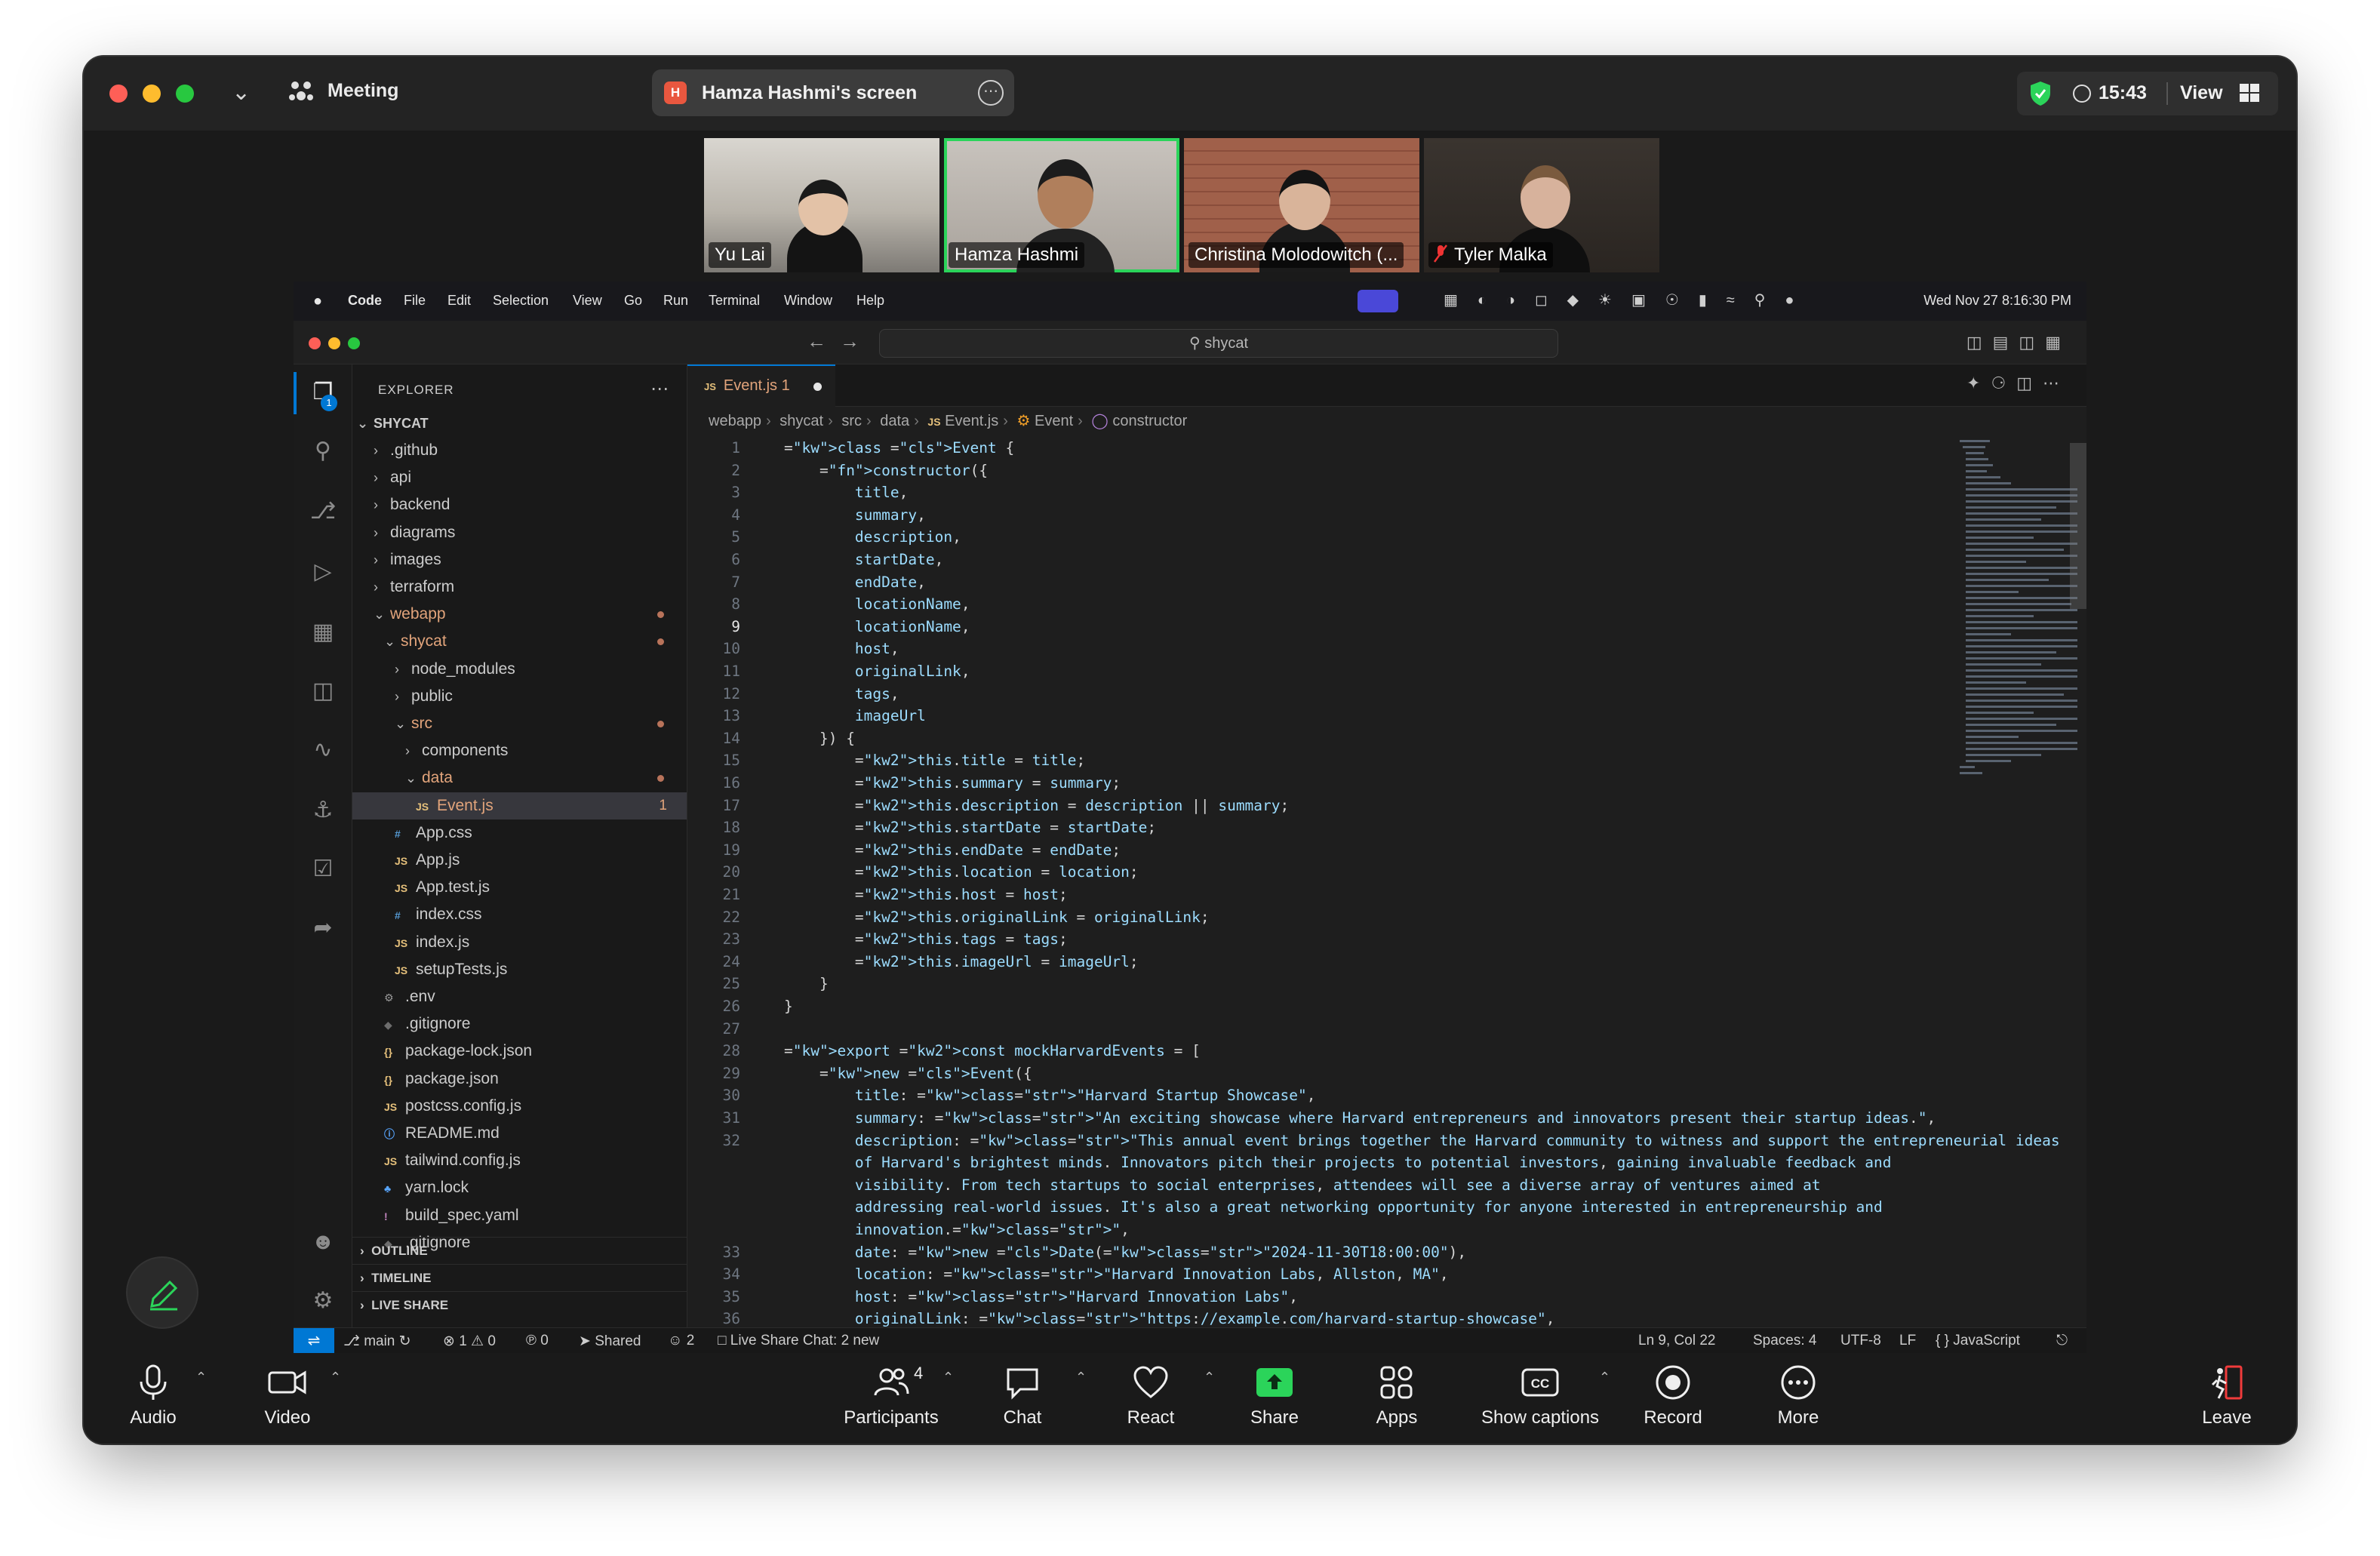  Describe the element at coordinates (821, 205) in the screenshot. I see `participant-tile: Yu Lai` at that location.